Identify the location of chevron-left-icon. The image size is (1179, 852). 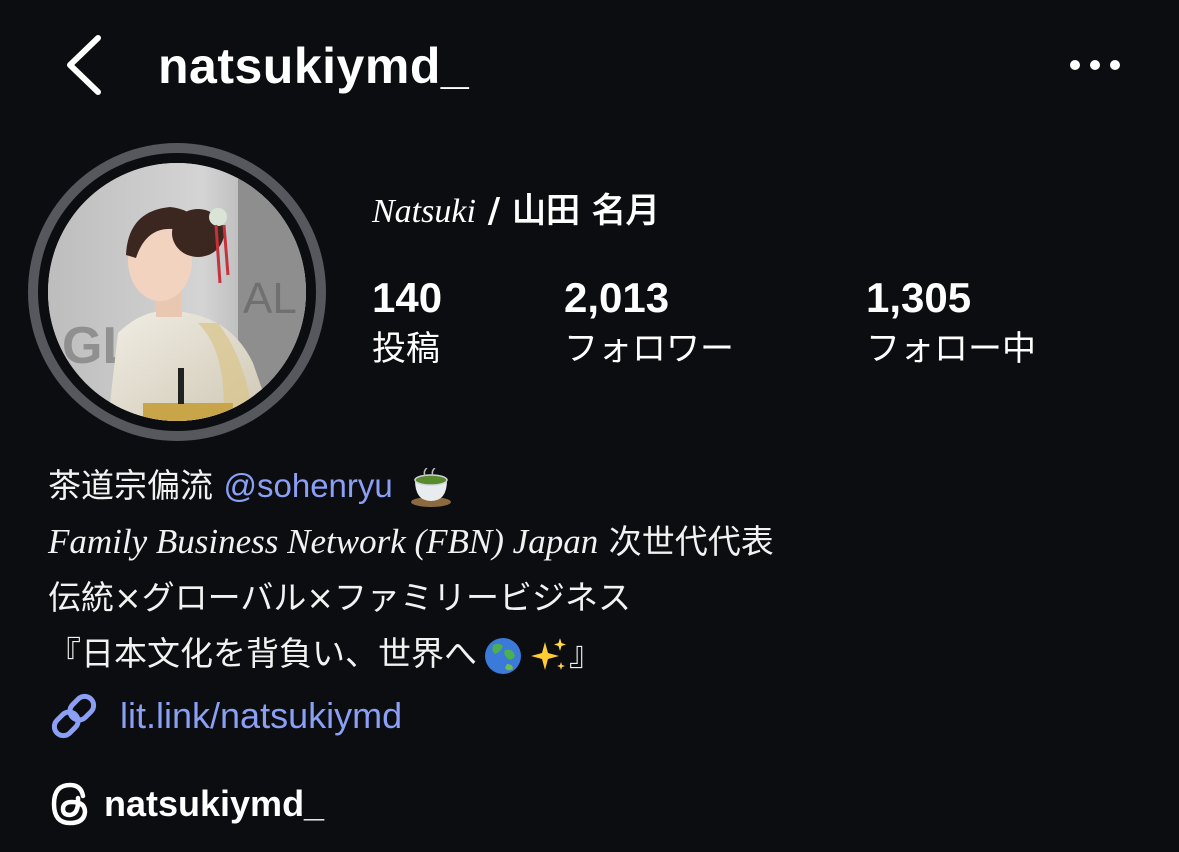
(84, 65).